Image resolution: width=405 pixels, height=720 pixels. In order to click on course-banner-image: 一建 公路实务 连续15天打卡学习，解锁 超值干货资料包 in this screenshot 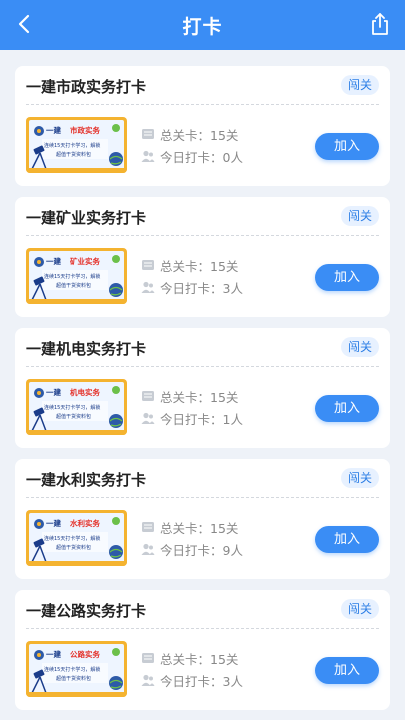, I will do `click(76, 669)`.